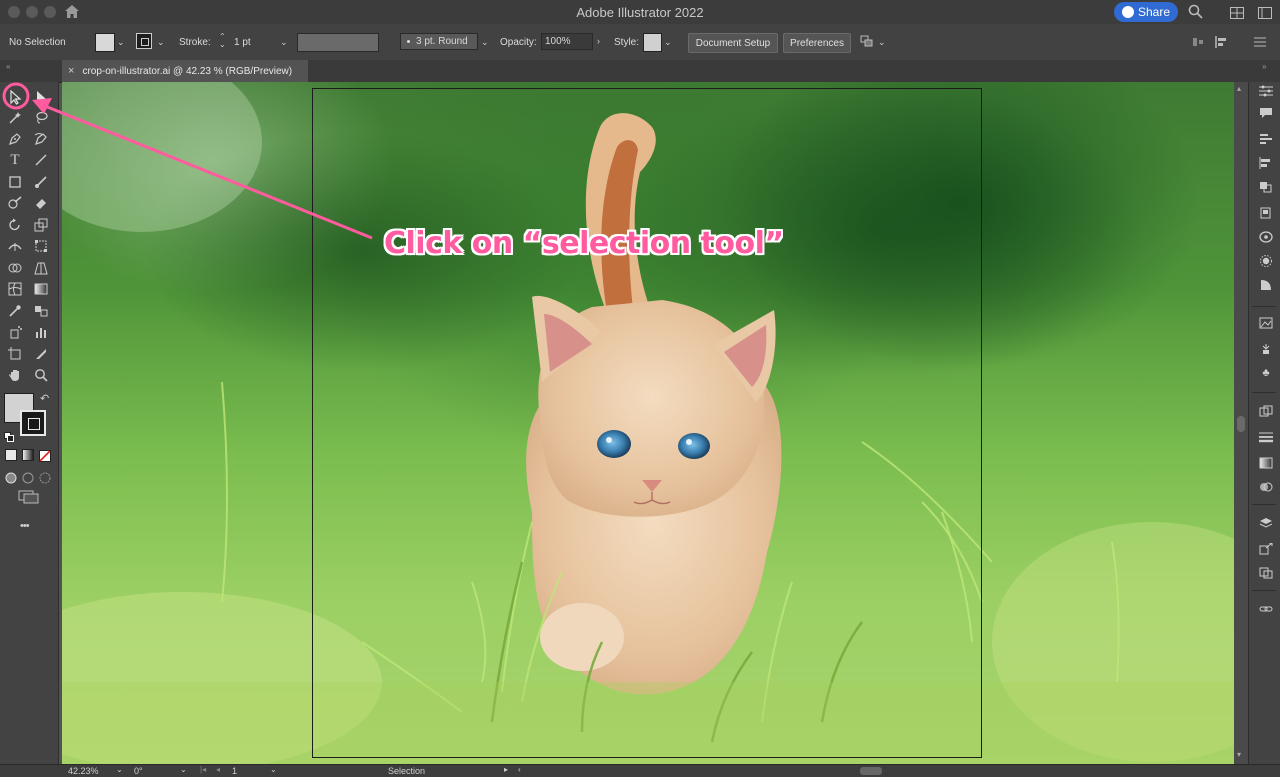 This screenshot has height=777, width=1280. I want to click on scroll-up-icon: ▴, so click(1239, 88).